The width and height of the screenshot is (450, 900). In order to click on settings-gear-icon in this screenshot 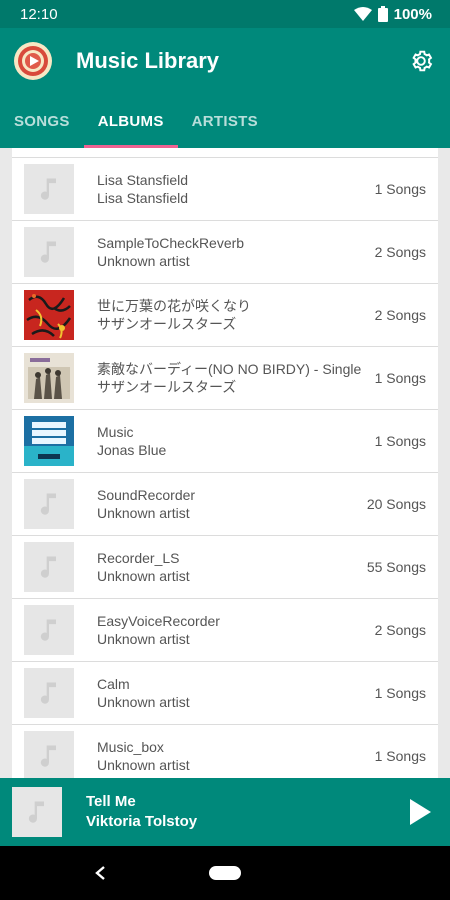, I will do `click(421, 61)`.